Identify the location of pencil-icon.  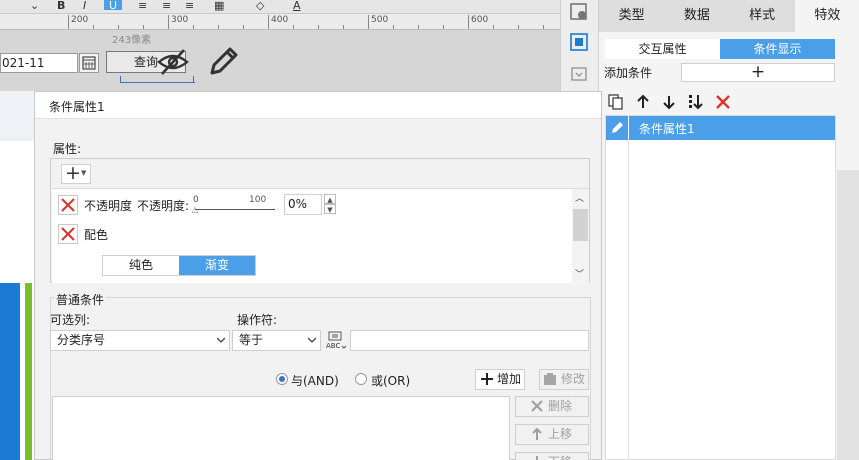
(223, 61).